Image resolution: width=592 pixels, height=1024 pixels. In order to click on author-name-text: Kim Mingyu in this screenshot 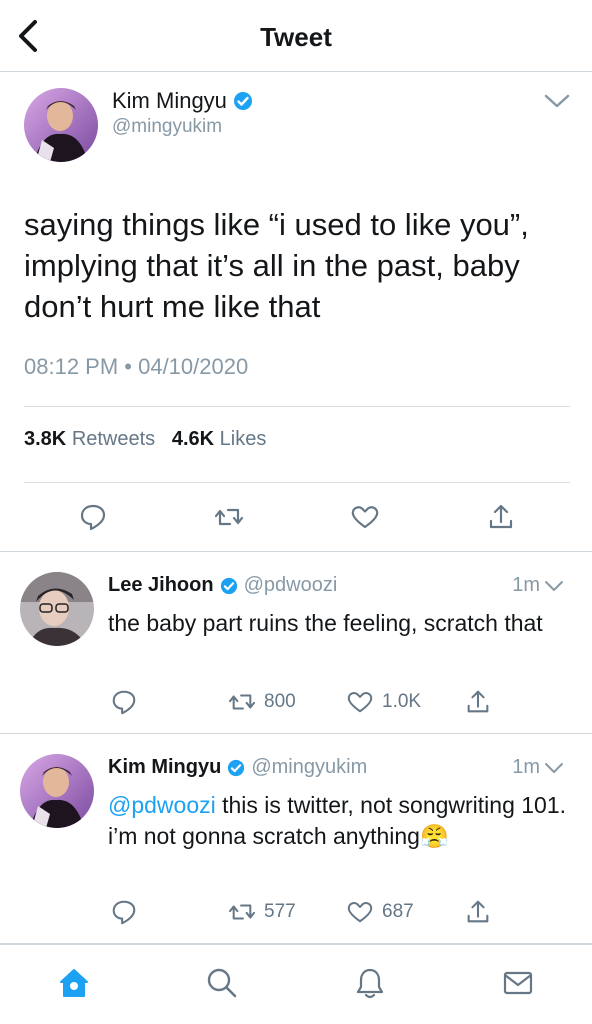, I will do `click(169, 100)`.